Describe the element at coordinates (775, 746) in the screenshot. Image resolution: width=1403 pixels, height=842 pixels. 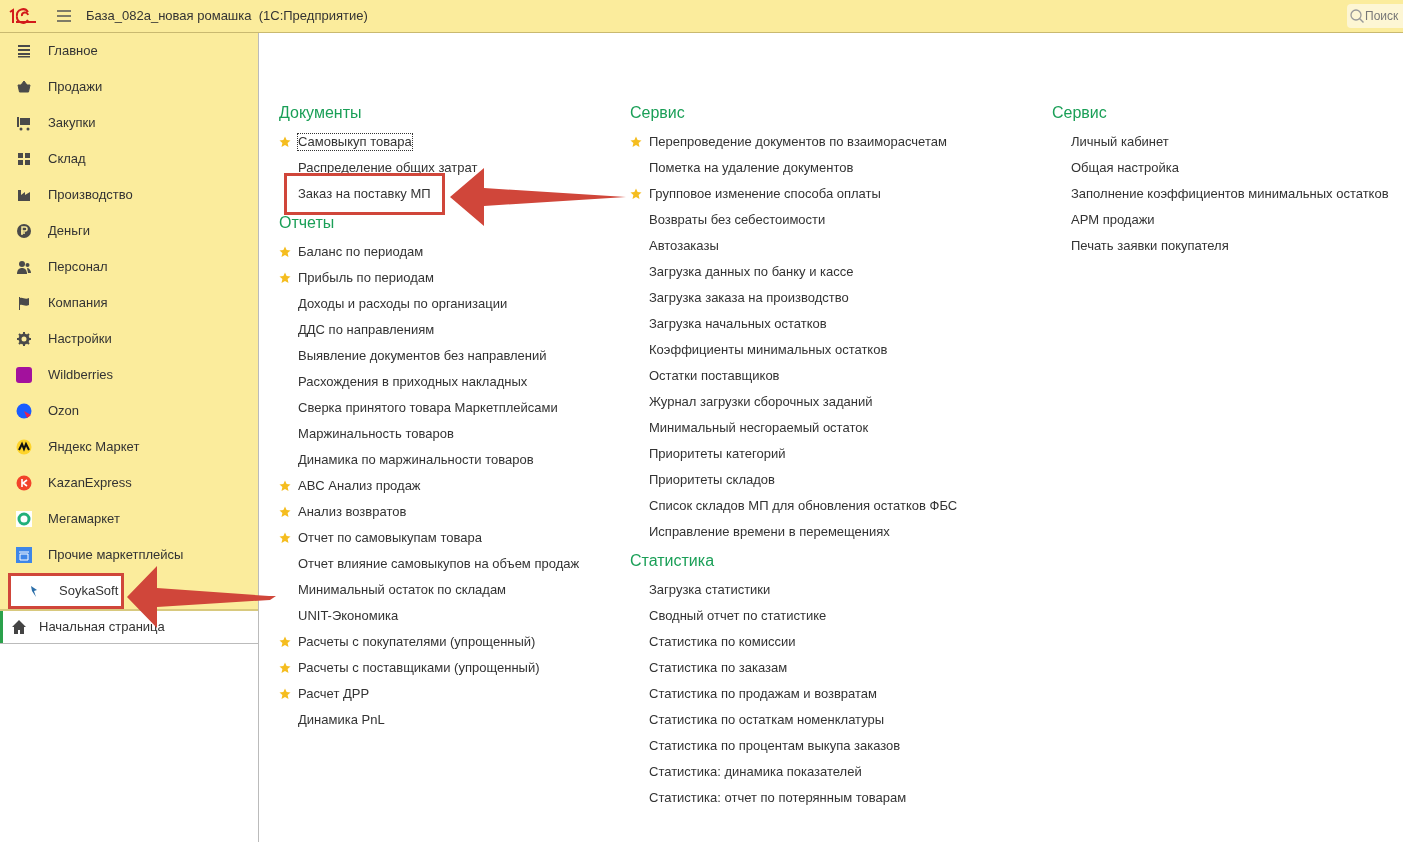
I see `command-link: Статистика по процентам выкупа заказов` at that location.